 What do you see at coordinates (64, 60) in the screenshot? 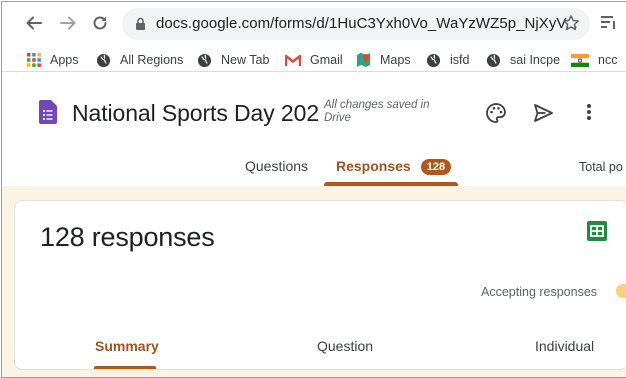
I see `bookmark-label: Apps` at bounding box center [64, 60].